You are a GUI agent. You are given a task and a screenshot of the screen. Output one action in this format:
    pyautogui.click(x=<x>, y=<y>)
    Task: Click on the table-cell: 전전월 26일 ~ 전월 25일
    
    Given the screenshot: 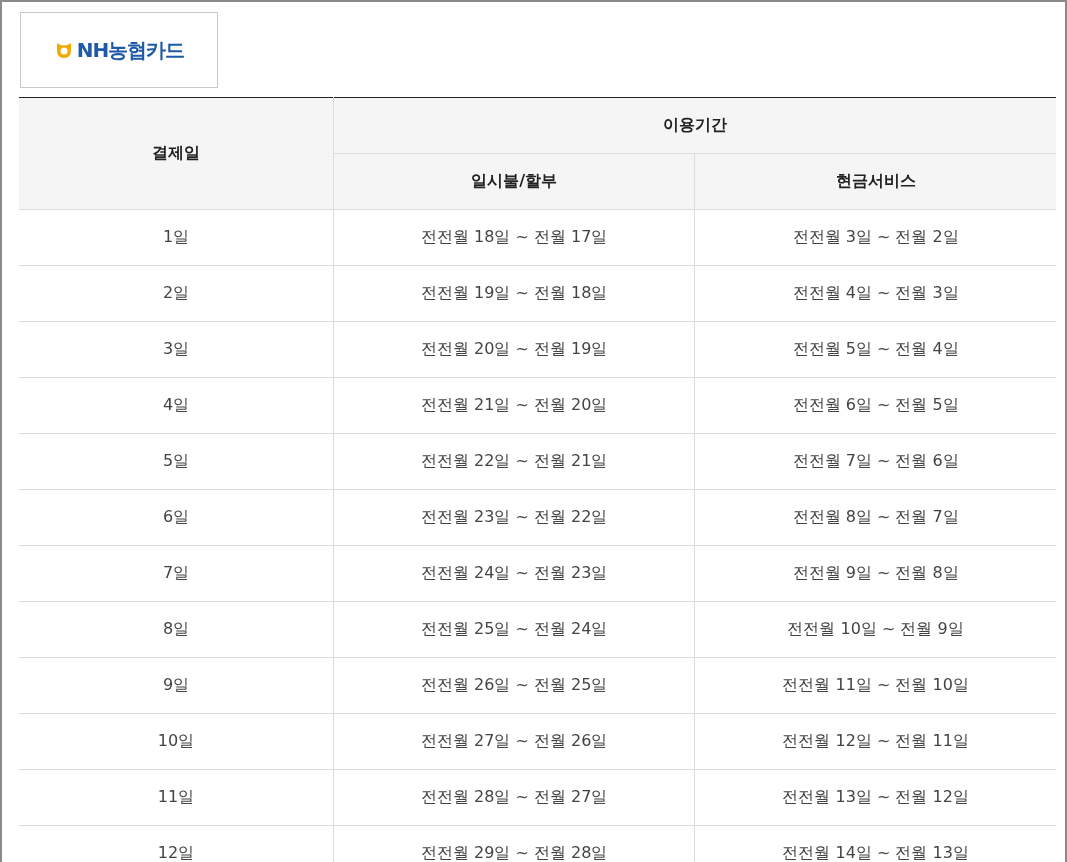 What is the action you would take?
    pyautogui.click(x=514, y=685)
    